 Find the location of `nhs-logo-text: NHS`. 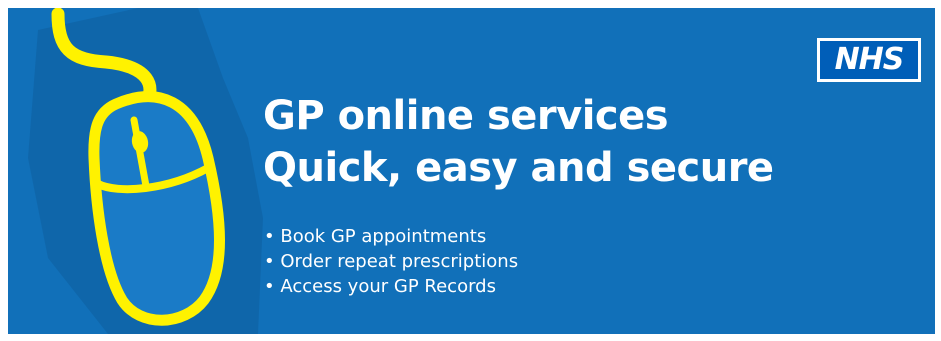

nhs-logo-text: NHS is located at coordinates (869, 60).